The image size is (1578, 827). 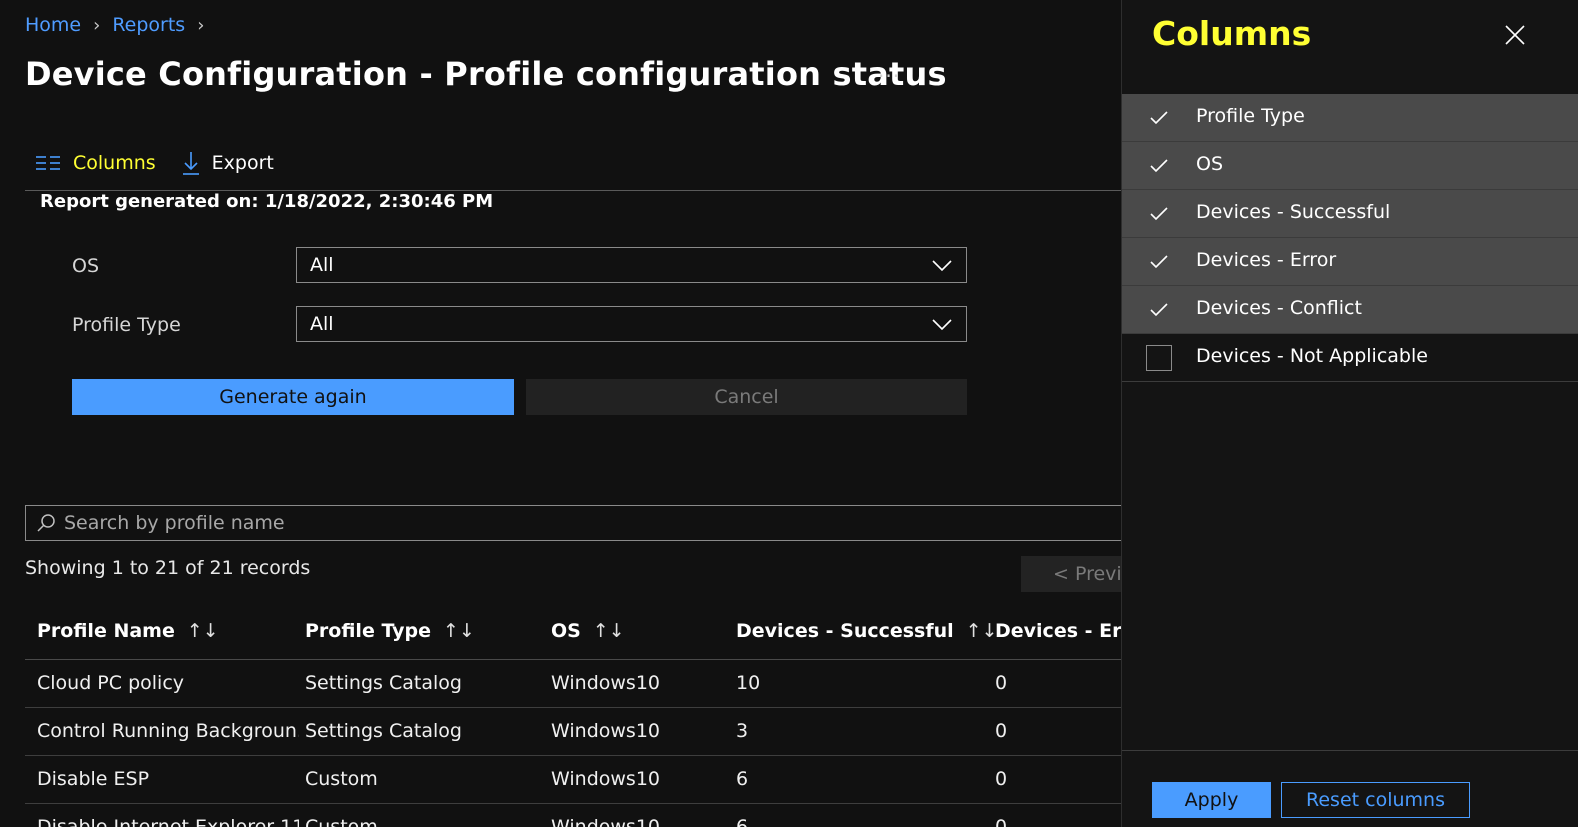 I want to click on column-header-profile-name: Profile Name ↑↓, so click(x=128, y=631).